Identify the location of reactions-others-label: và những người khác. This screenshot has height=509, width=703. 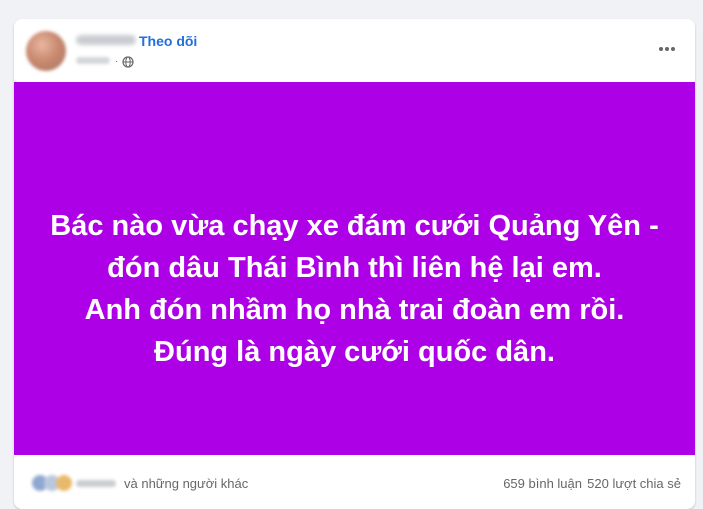
(186, 483).